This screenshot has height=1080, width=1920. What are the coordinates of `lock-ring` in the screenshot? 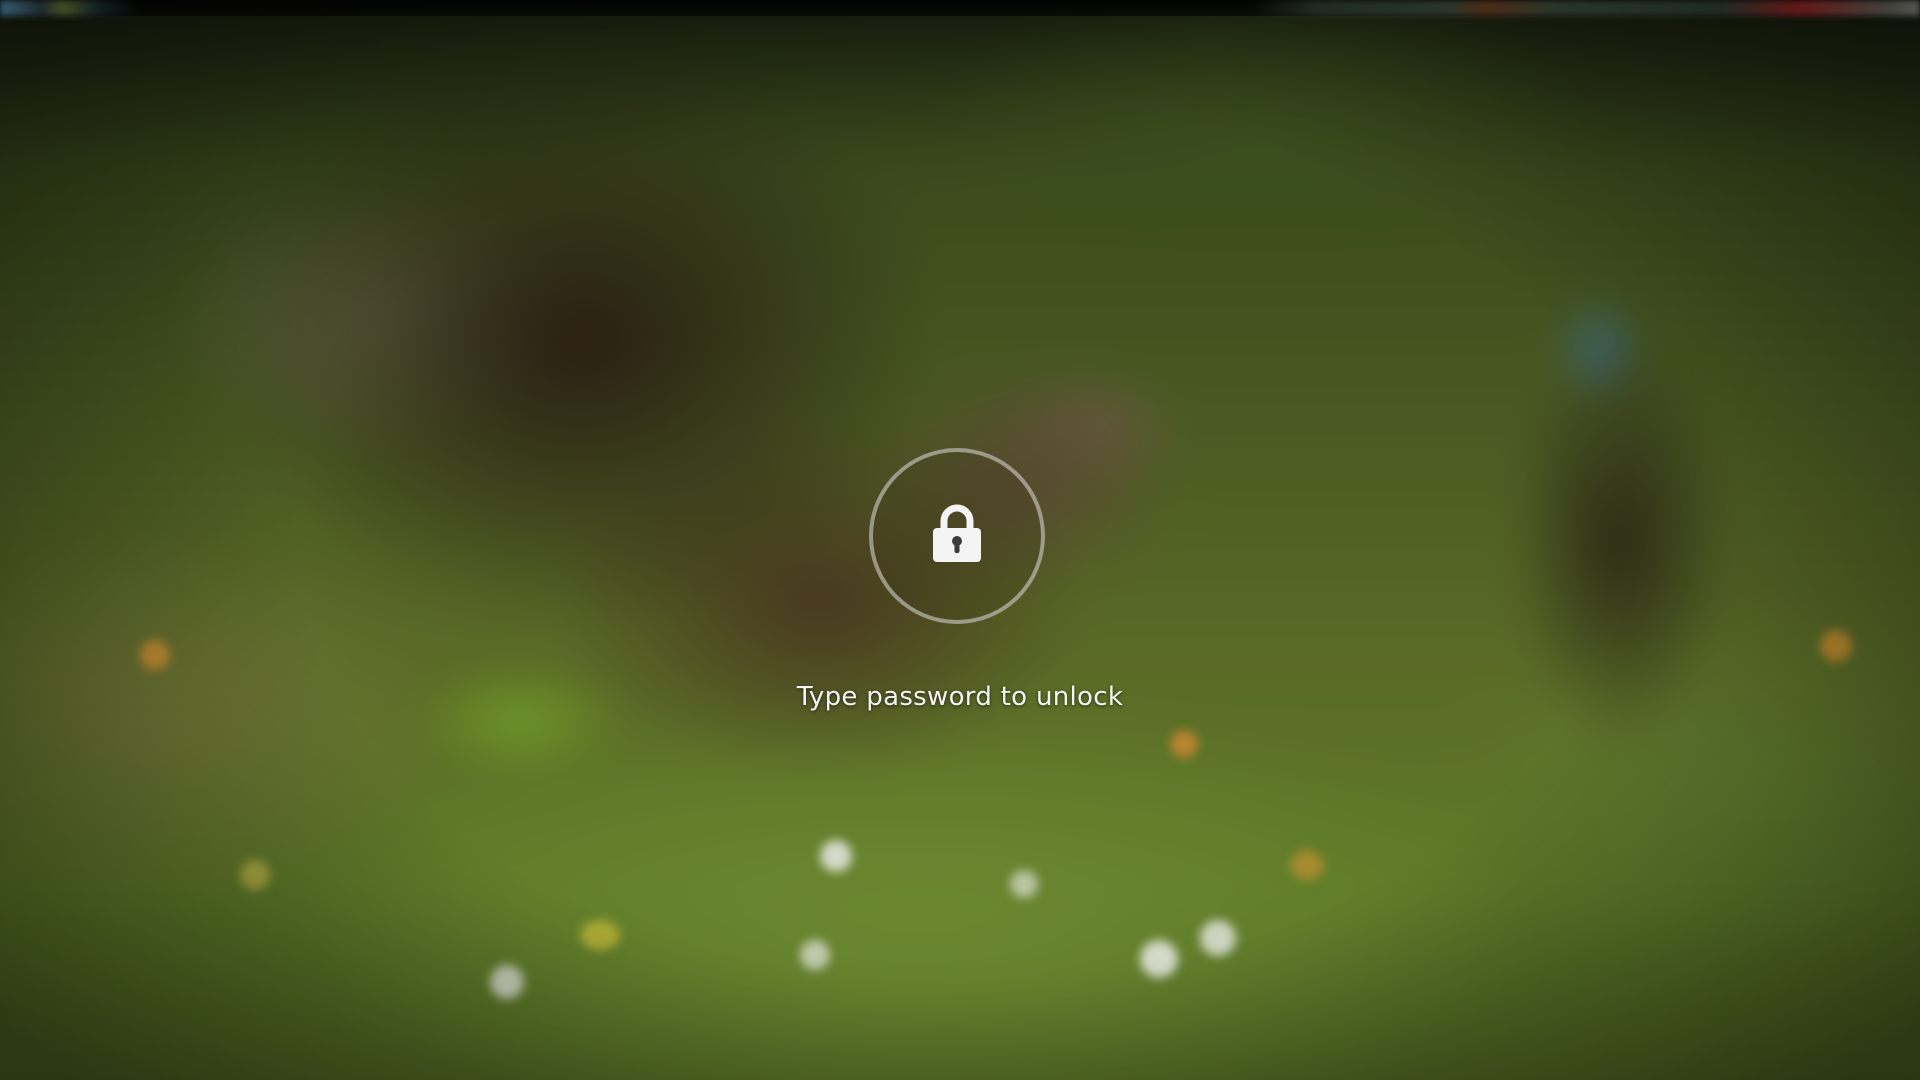 It's located at (957, 536).